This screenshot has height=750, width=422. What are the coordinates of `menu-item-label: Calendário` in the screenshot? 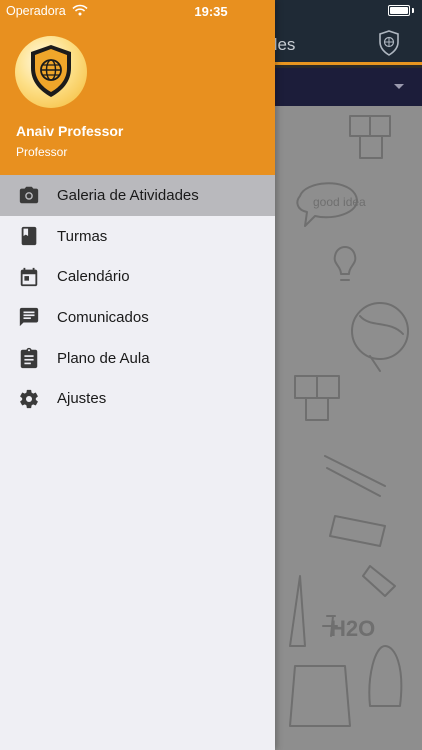 It's located at (93, 277).